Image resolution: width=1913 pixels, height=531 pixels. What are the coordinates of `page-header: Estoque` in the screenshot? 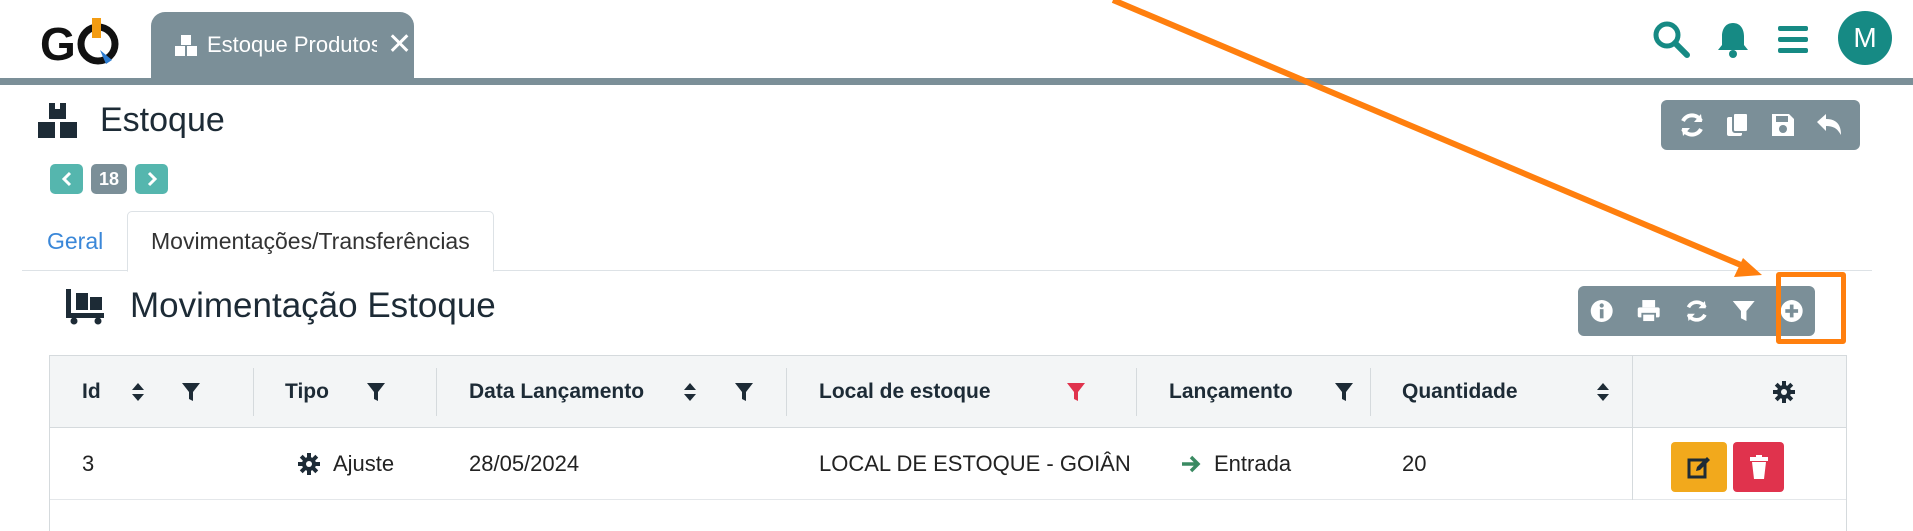 It's located at (130, 120).